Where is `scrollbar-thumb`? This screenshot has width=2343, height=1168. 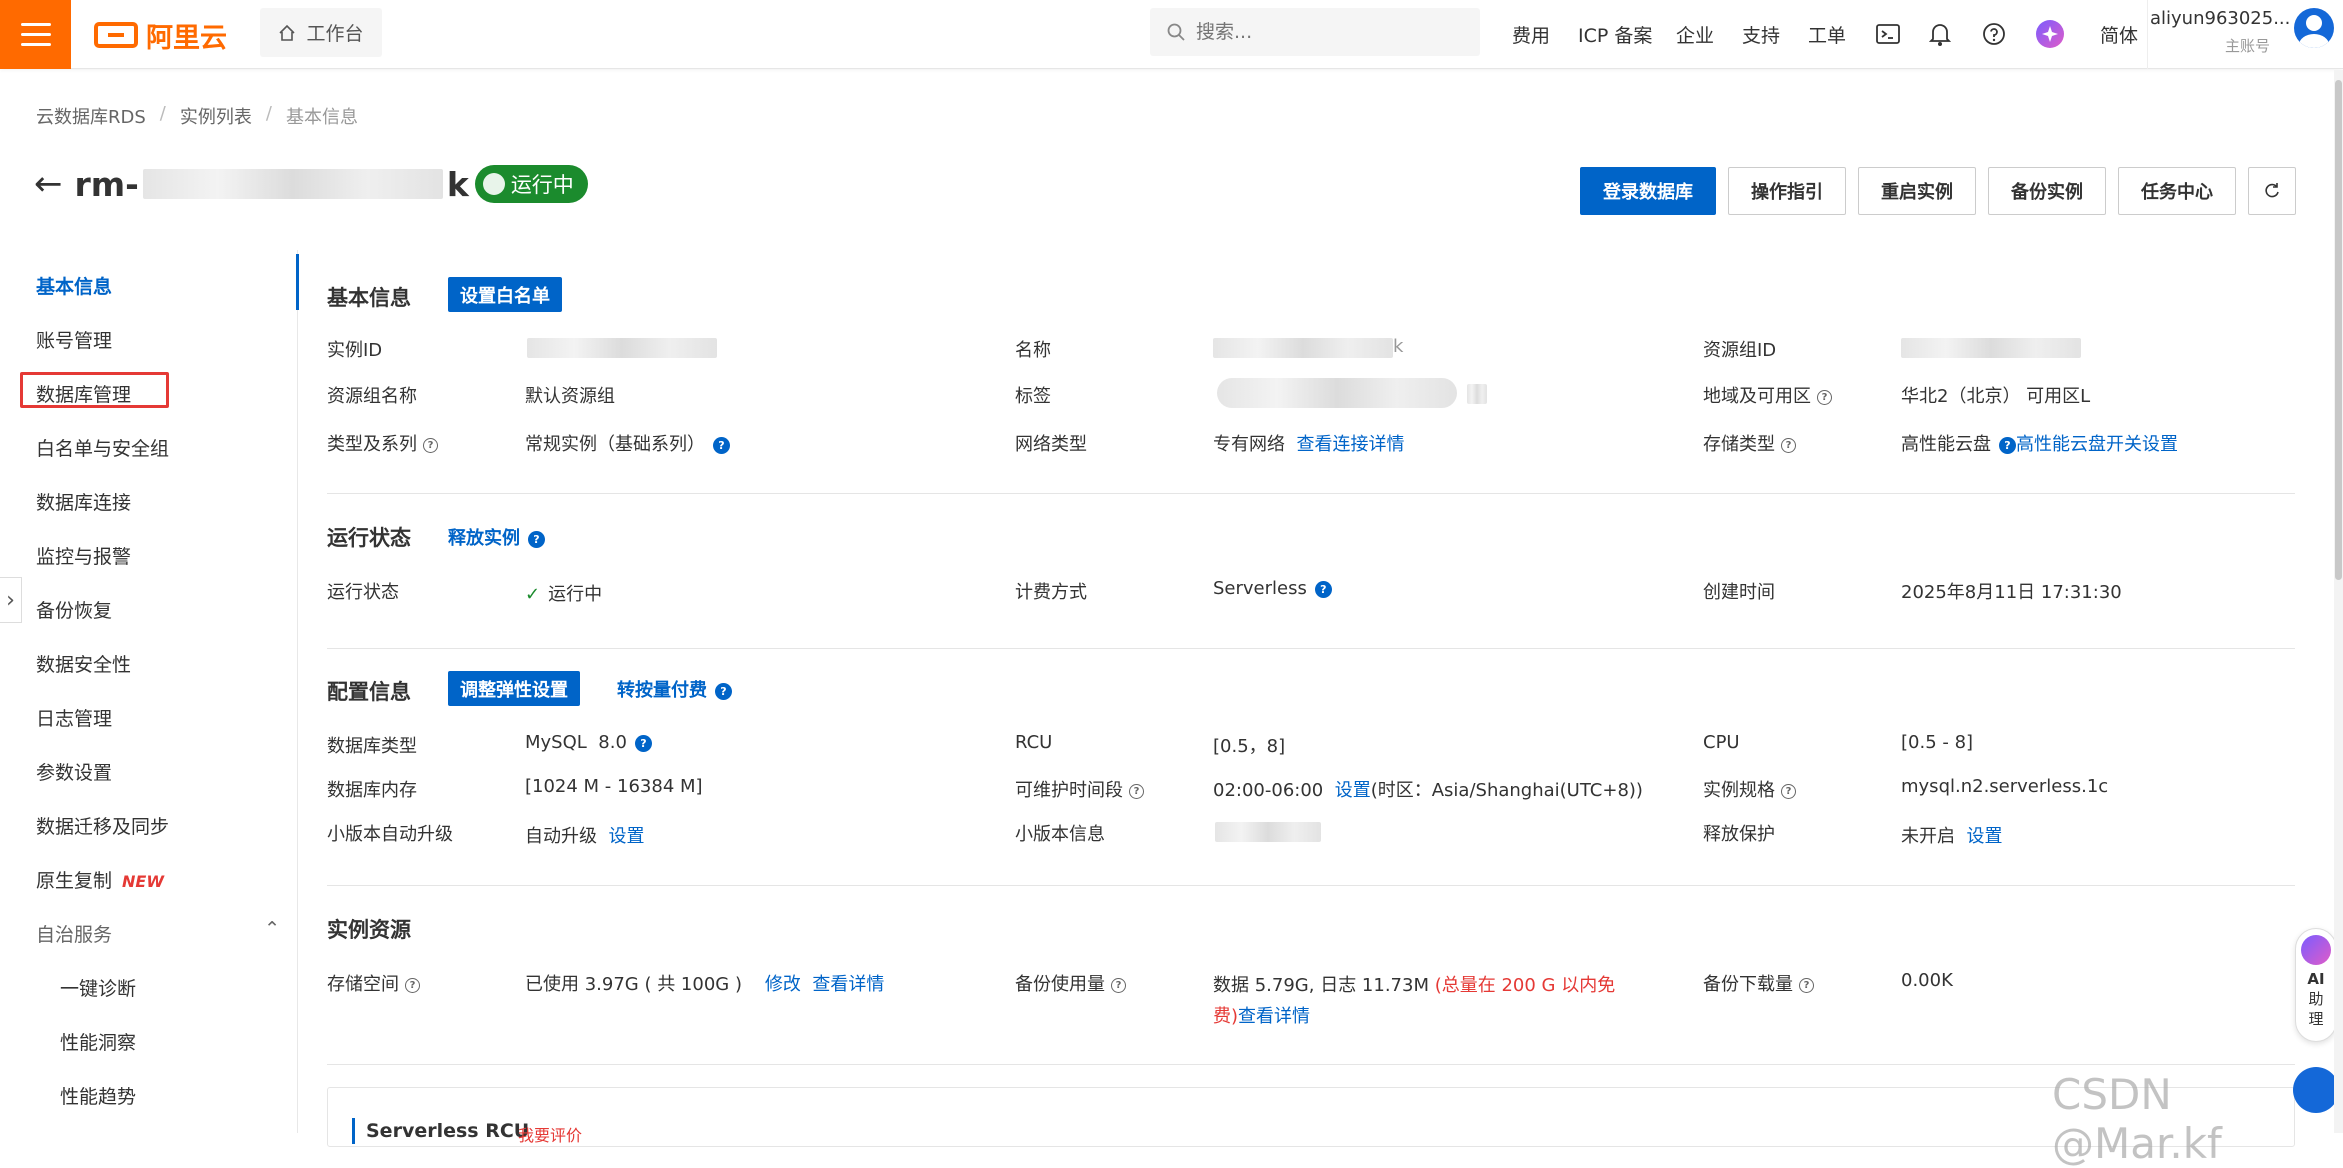
scrollbar-thumb is located at coordinates (2338, 330).